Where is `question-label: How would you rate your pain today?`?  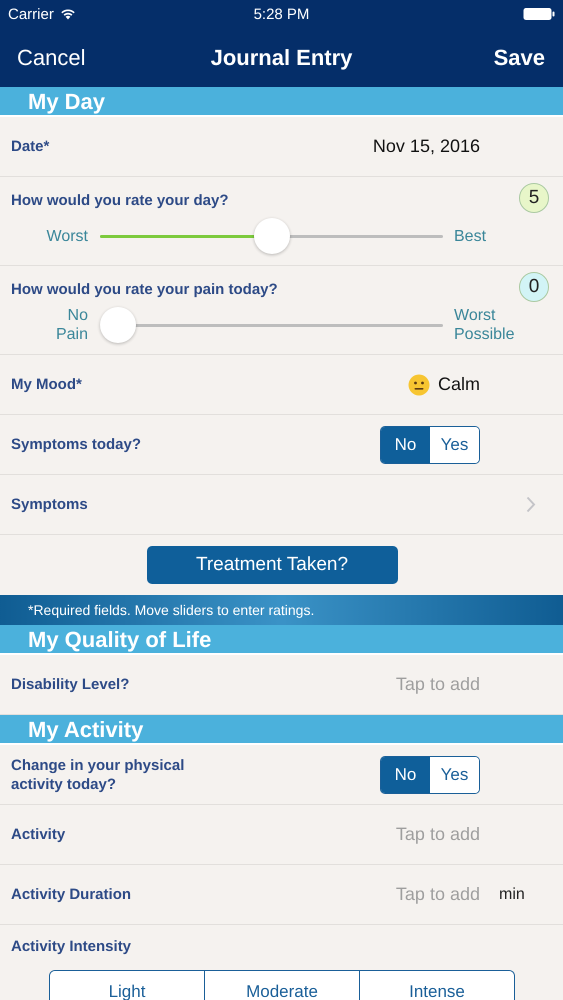
question-label: How would you rate your pain today? is located at coordinates (144, 289).